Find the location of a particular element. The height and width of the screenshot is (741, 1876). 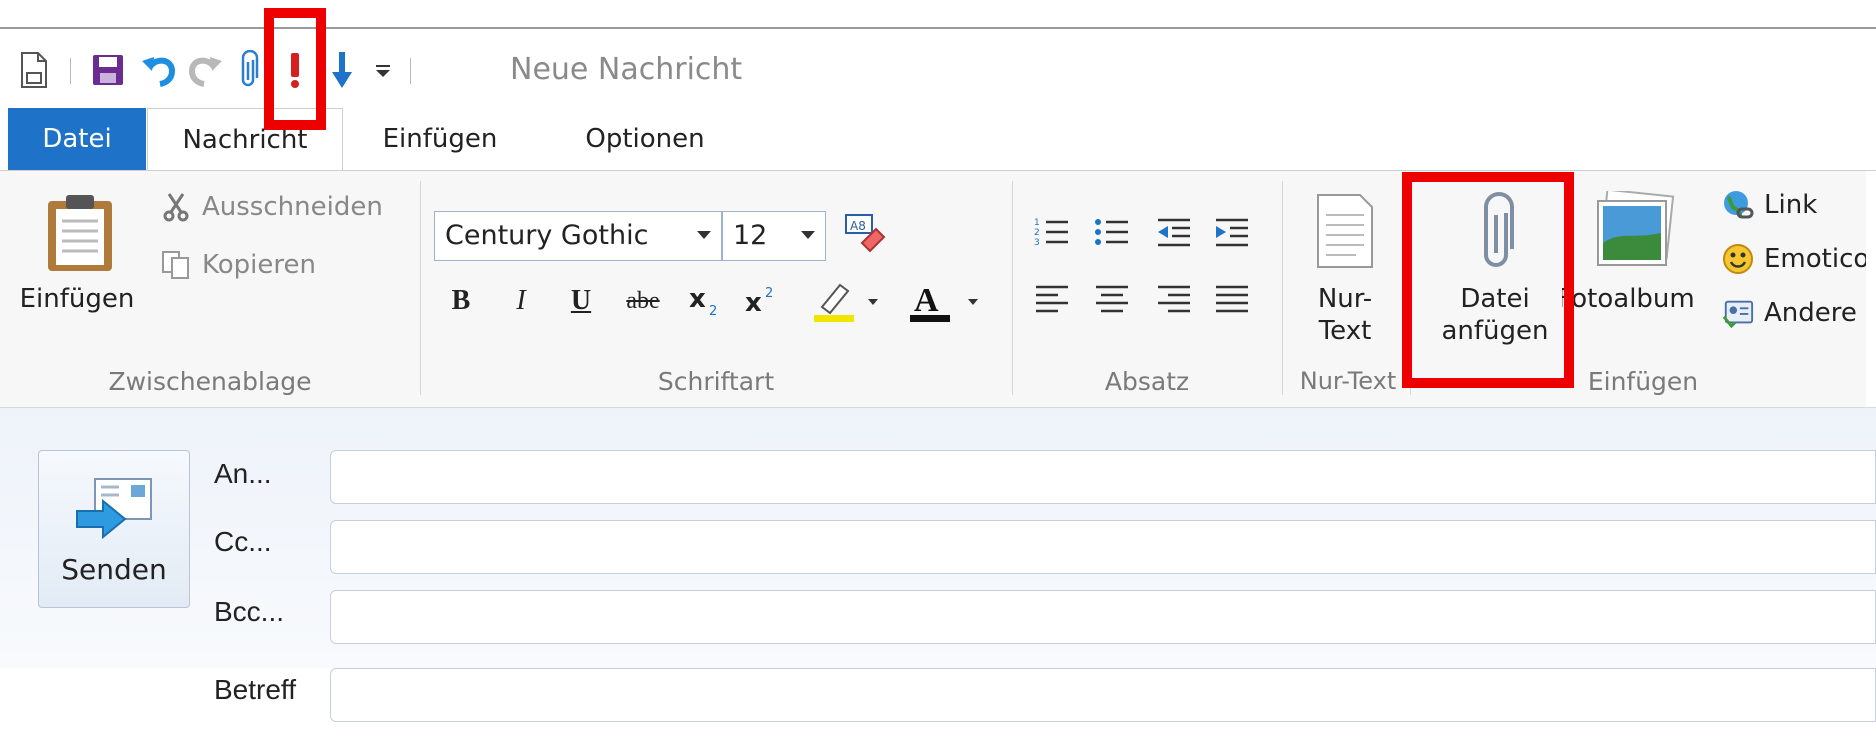

align-center-icon is located at coordinates (1112, 299).